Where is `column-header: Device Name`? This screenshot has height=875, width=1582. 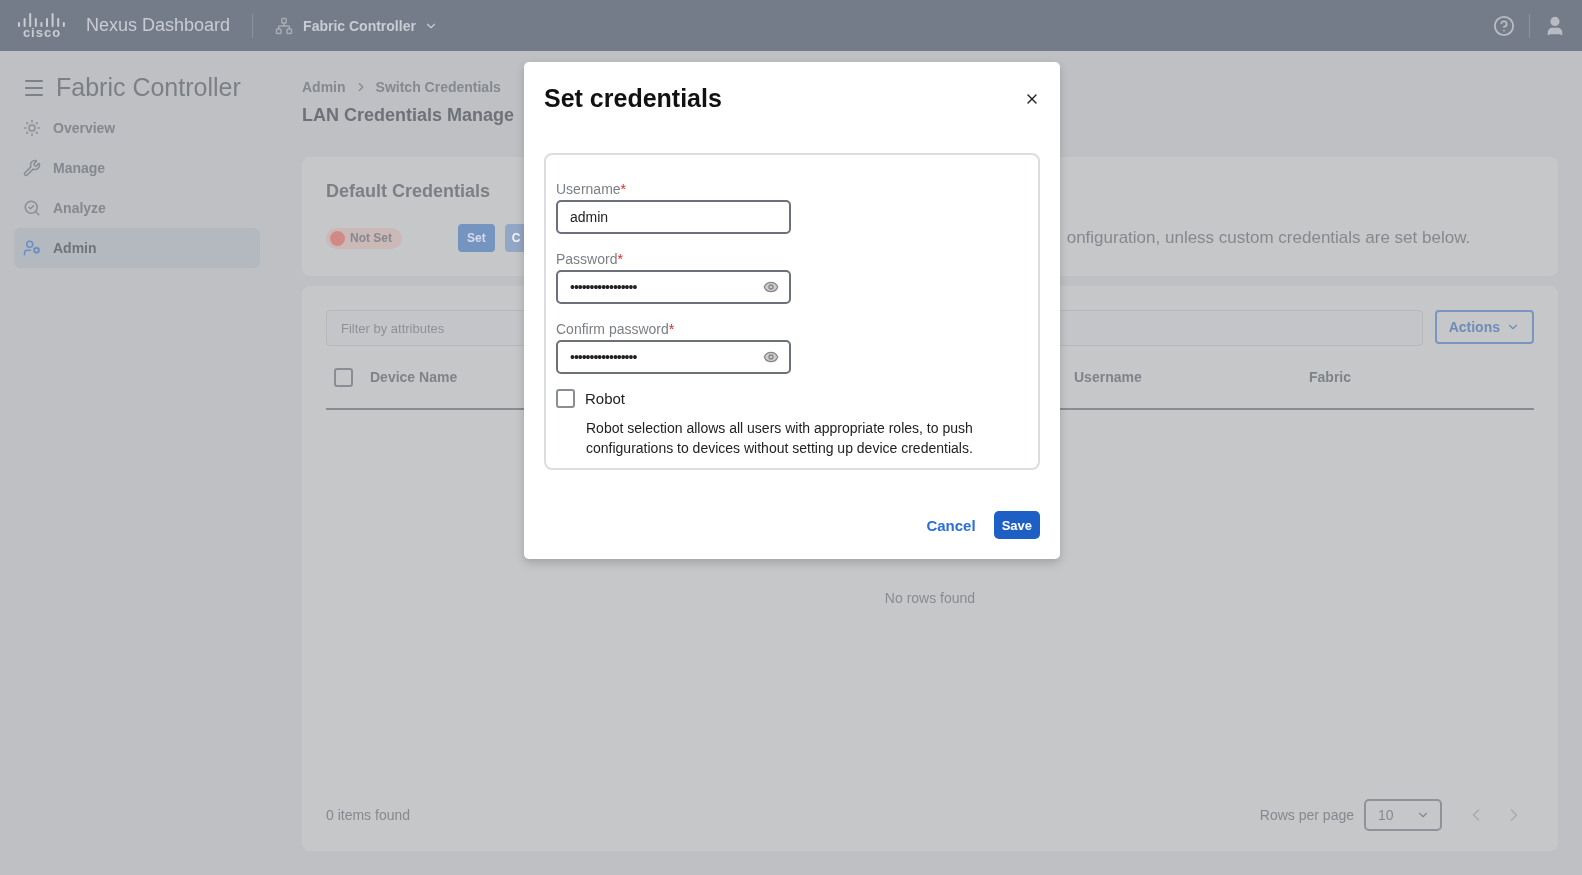
column-header: Device Name is located at coordinates (414, 377).